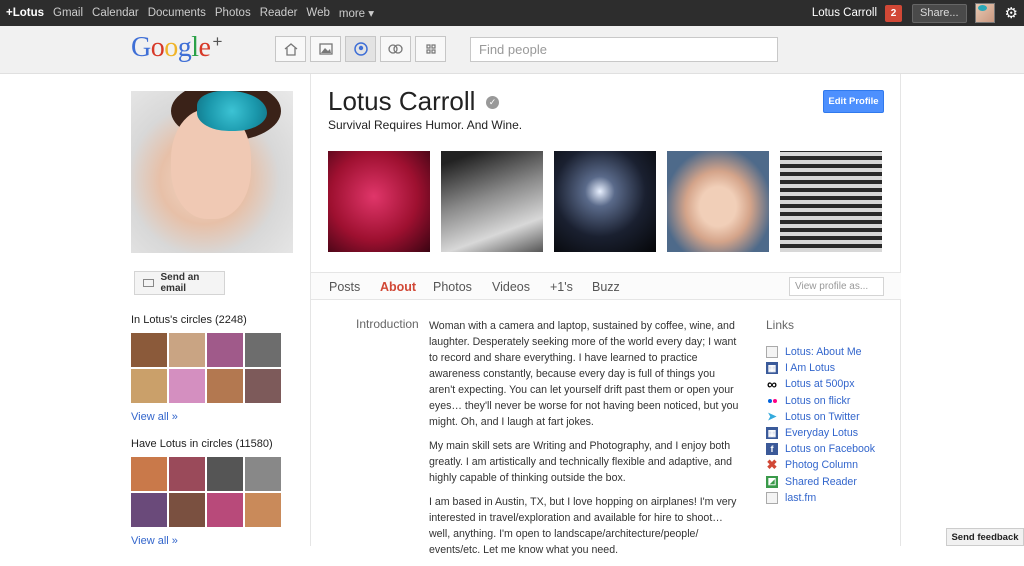  I want to click on link-about-me: Lotus: About Me, so click(820, 352).